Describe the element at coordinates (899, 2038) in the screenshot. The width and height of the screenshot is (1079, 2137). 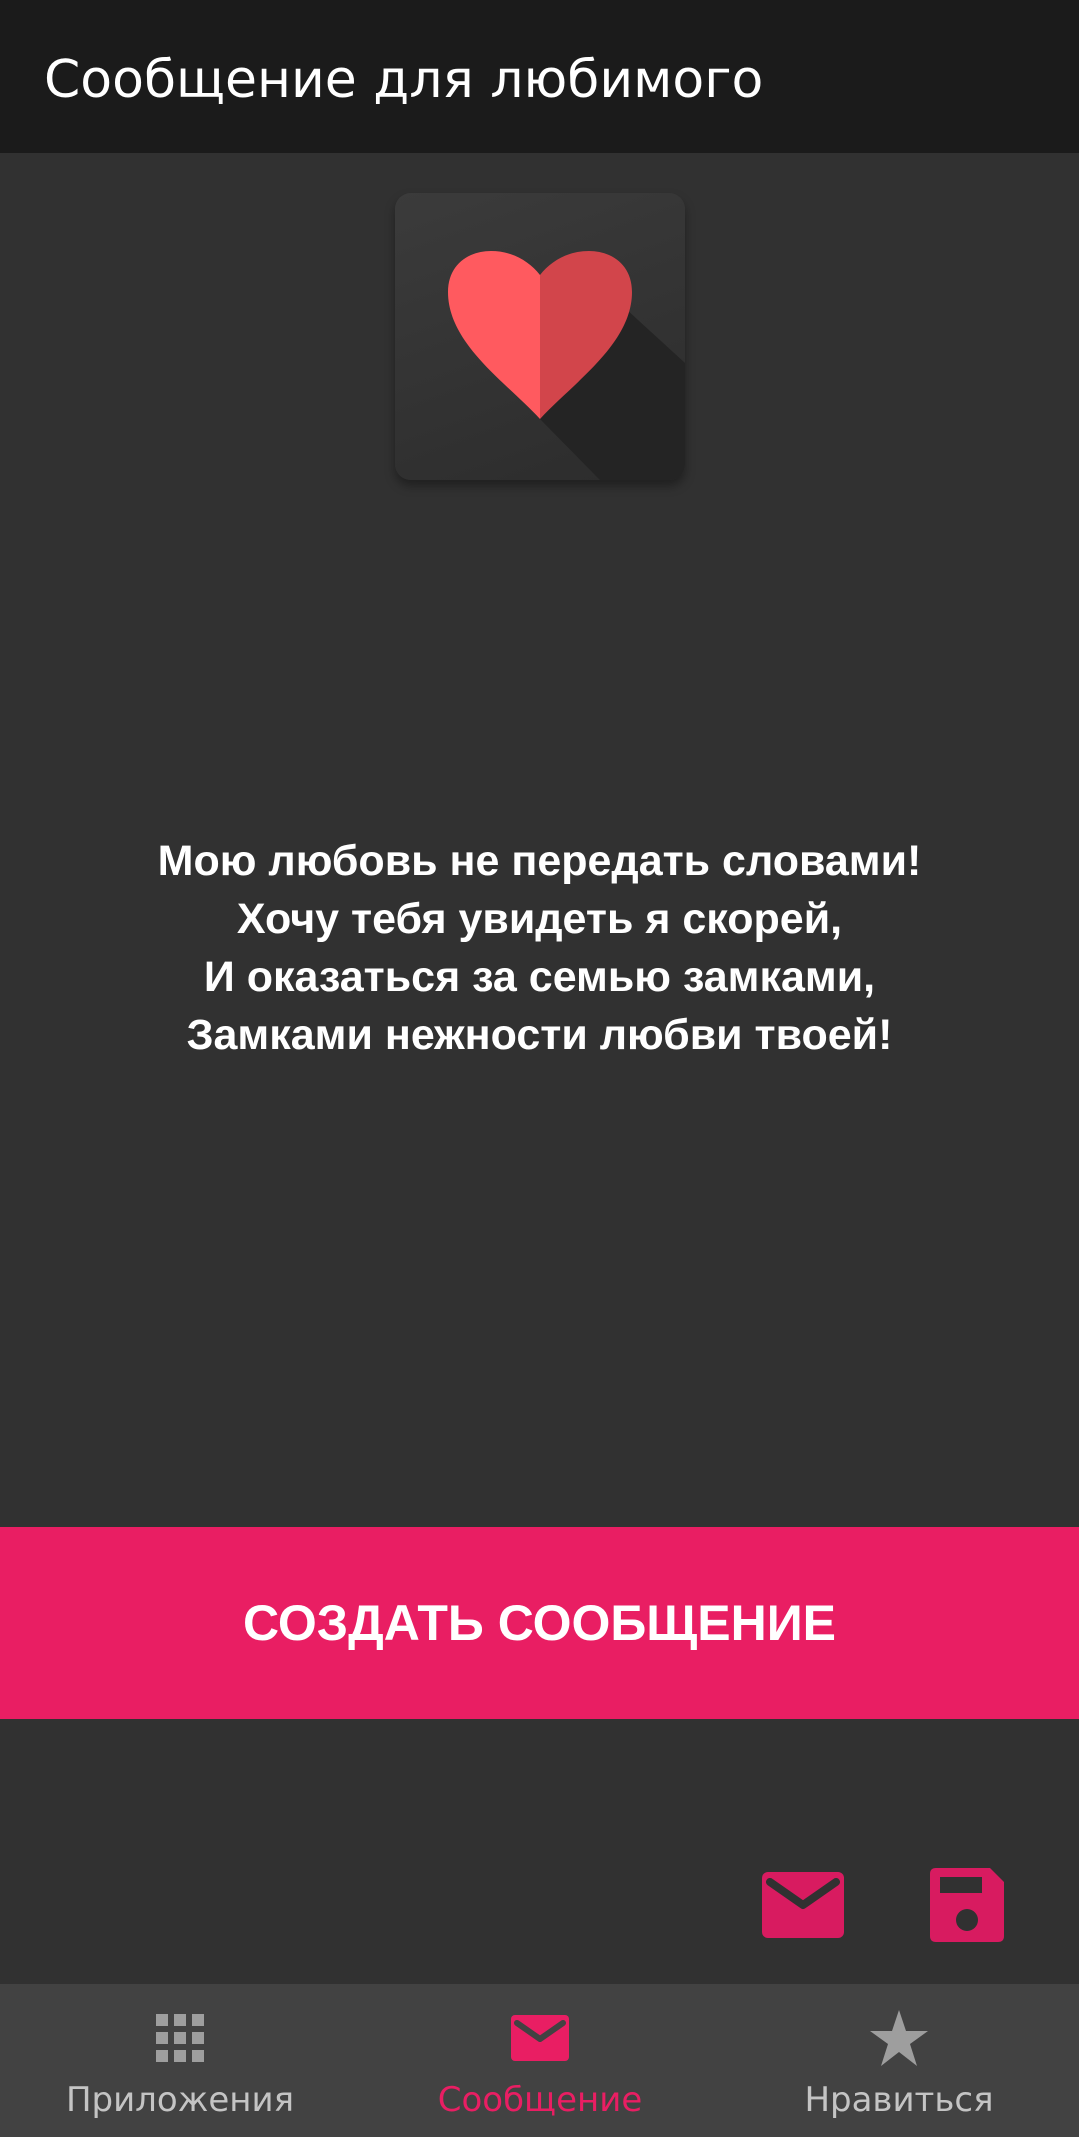
I see `star-icon` at that location.